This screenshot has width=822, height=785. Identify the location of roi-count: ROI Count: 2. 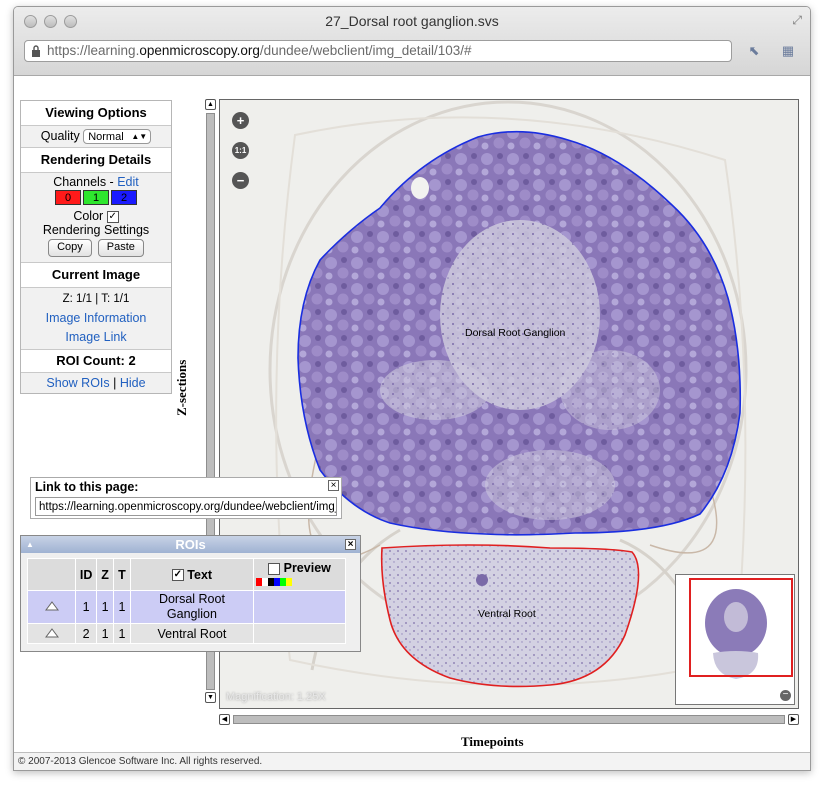
(96, 360).